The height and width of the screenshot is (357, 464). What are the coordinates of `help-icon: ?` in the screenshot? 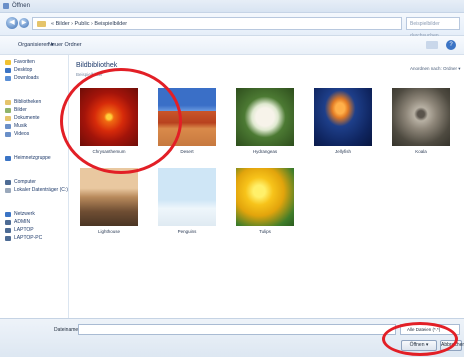 It's located at (451, 45).